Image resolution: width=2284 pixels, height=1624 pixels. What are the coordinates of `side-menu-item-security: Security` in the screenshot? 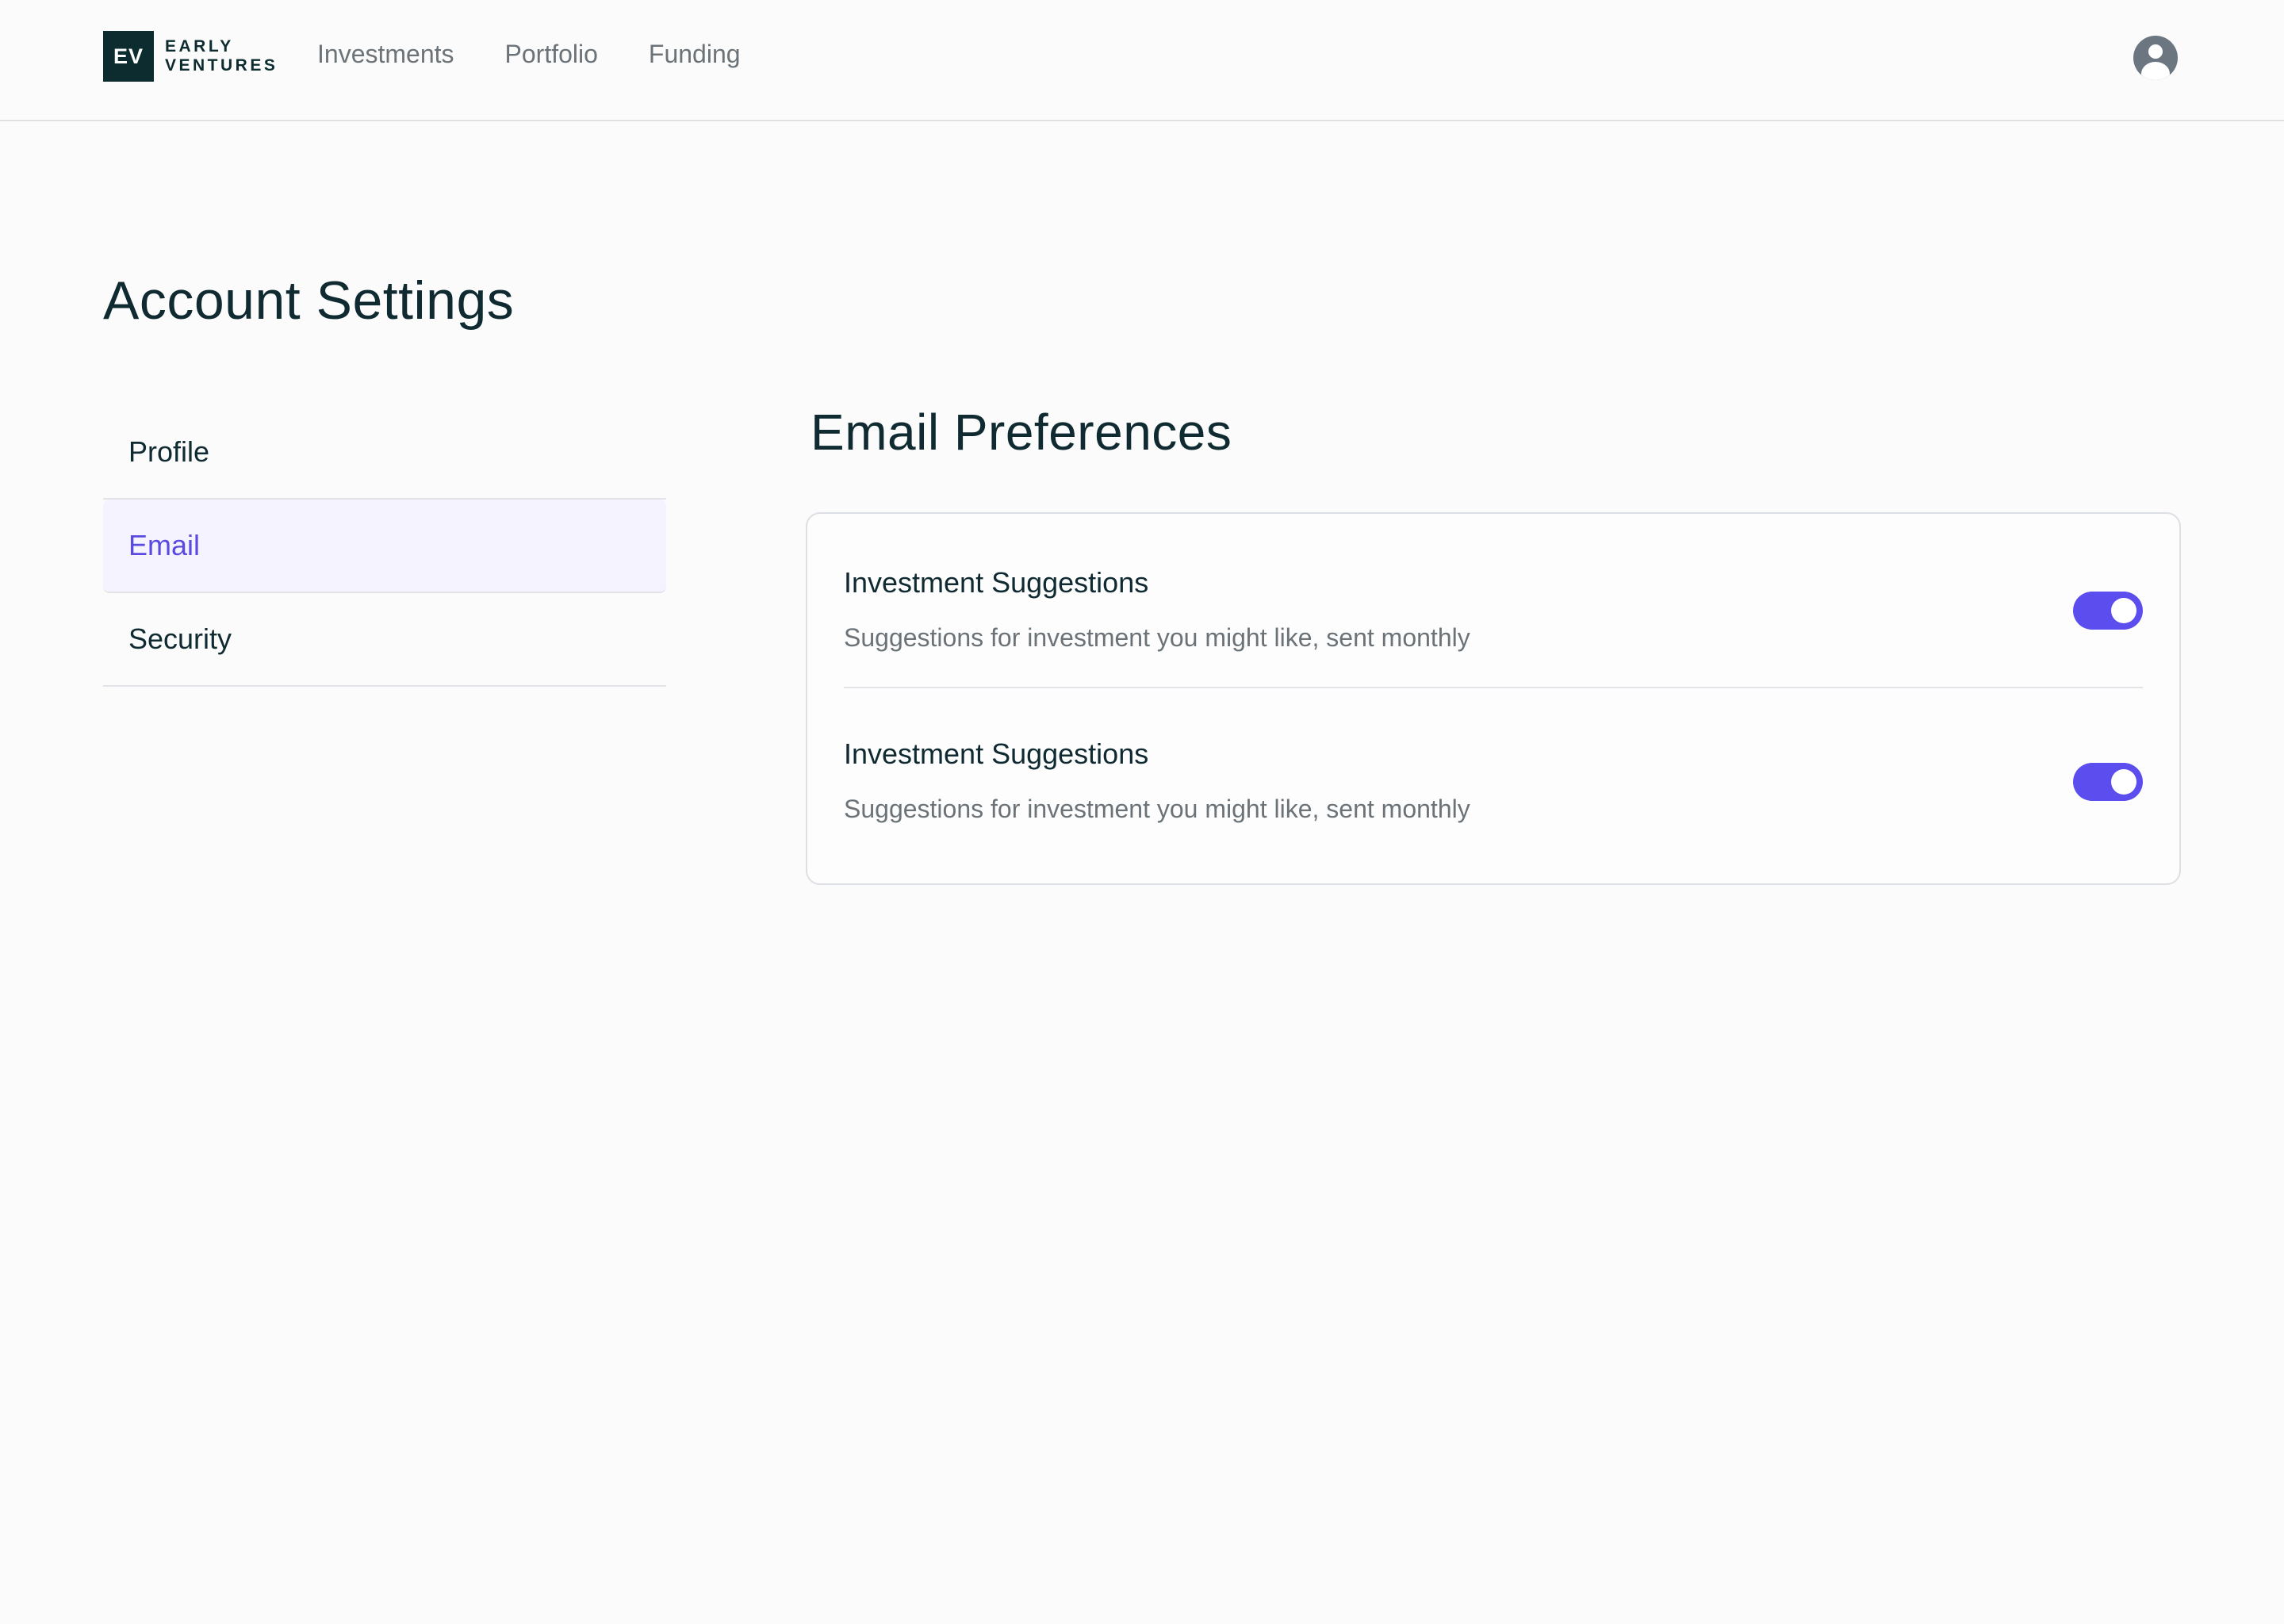 It's located at (384, 640).